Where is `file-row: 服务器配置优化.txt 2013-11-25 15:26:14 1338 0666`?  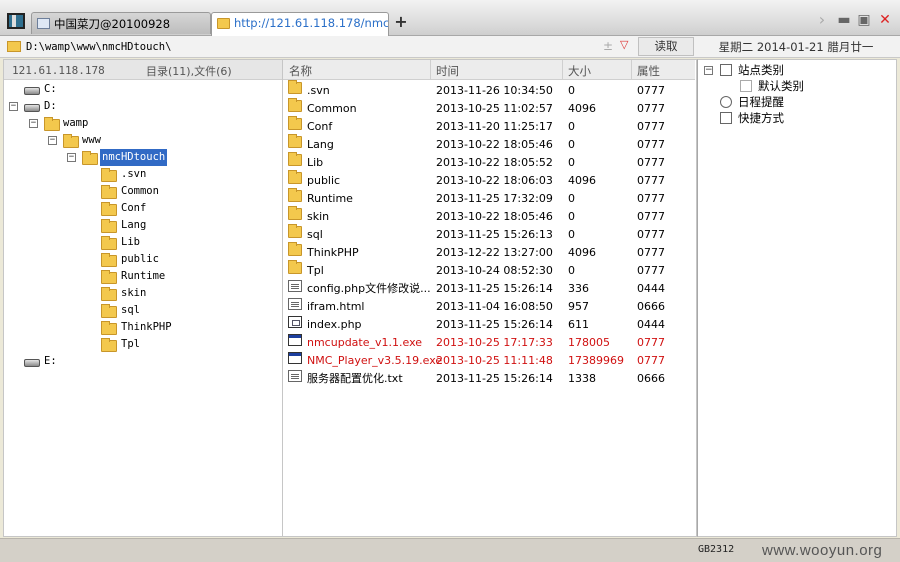
file-row: 服务器配置优化.txt 2013-11-25 15:26:14 1338 0666 is located at coordinates (489, 379).